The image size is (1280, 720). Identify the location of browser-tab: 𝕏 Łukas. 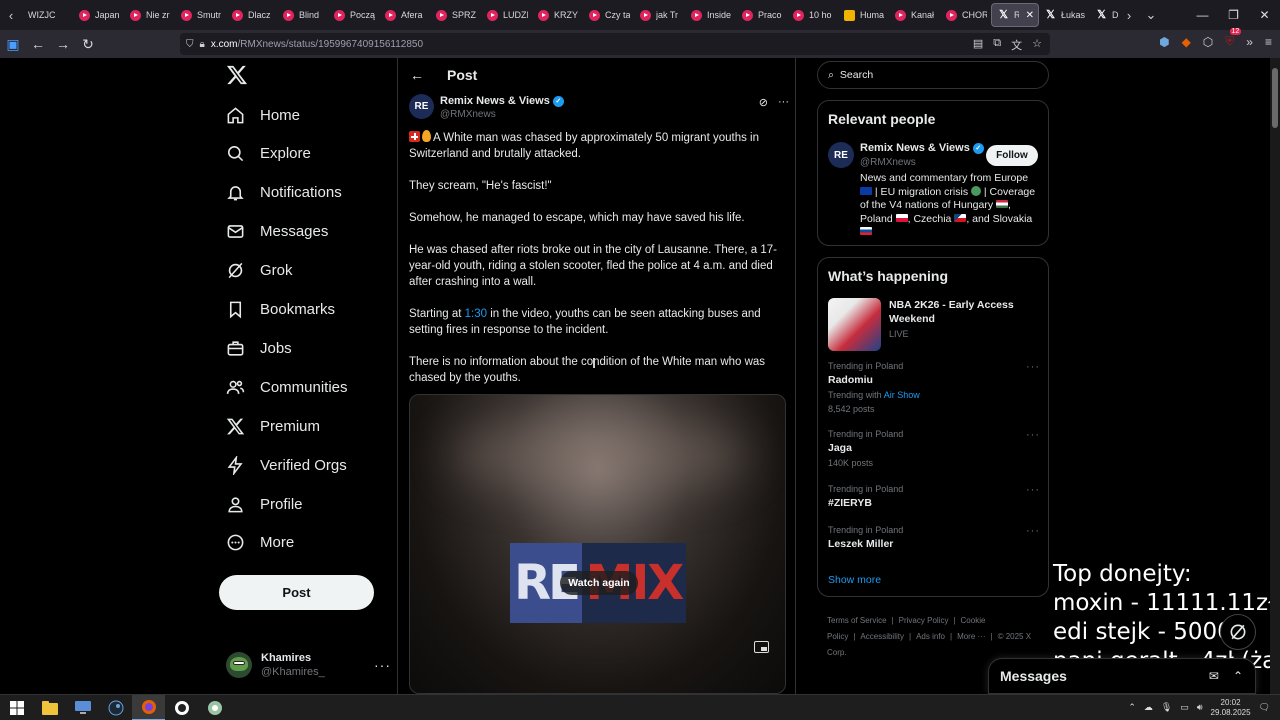
(1064, 15).